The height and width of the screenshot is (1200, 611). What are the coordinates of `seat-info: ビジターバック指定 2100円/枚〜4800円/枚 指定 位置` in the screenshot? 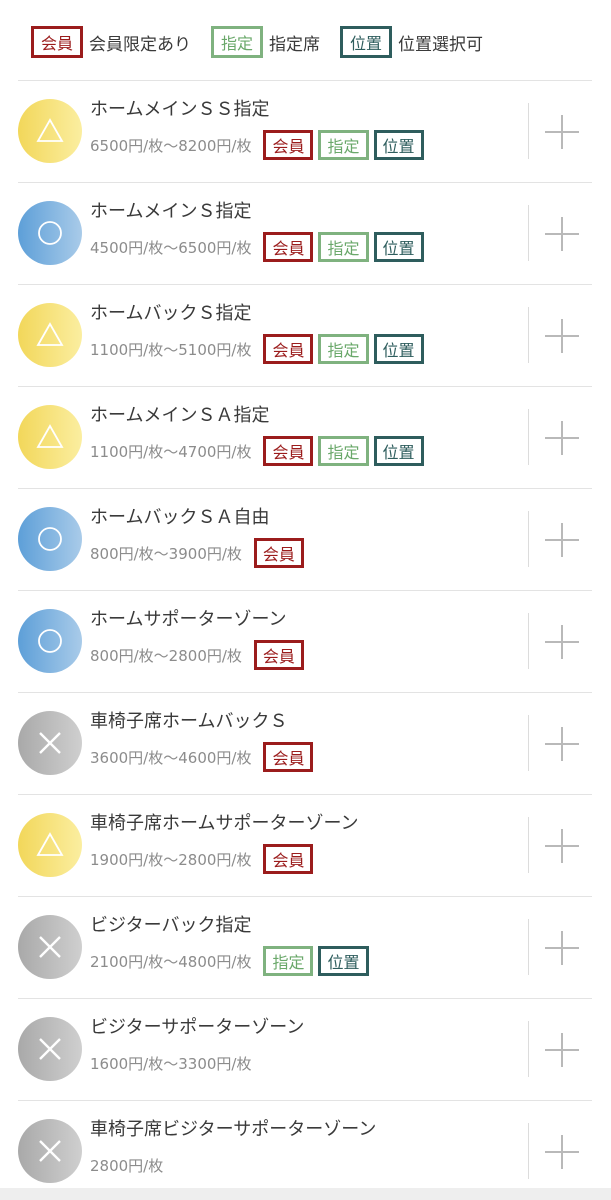 It's located at (306, 945).